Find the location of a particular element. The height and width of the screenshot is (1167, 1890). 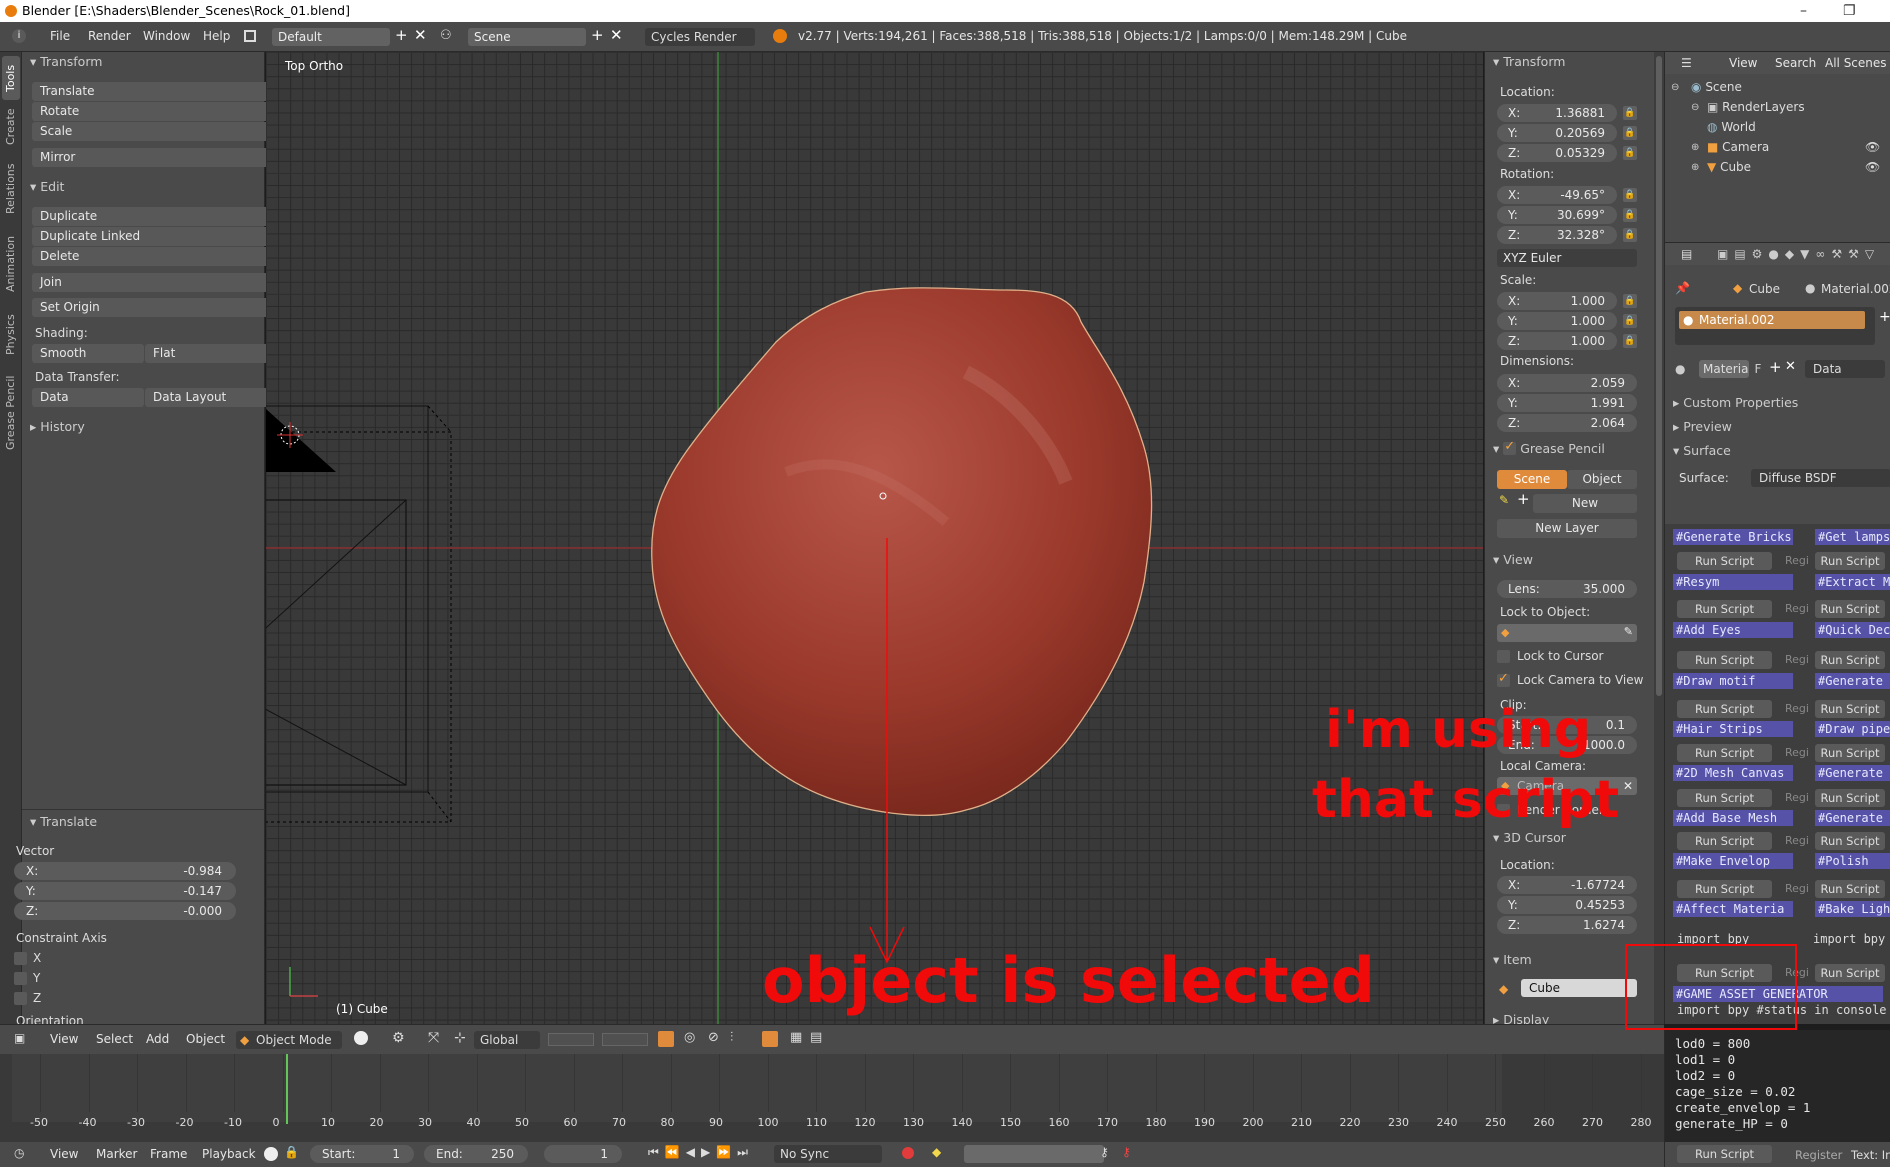

end-frame-field: End: 250 is located at coordinates (476, 1154).